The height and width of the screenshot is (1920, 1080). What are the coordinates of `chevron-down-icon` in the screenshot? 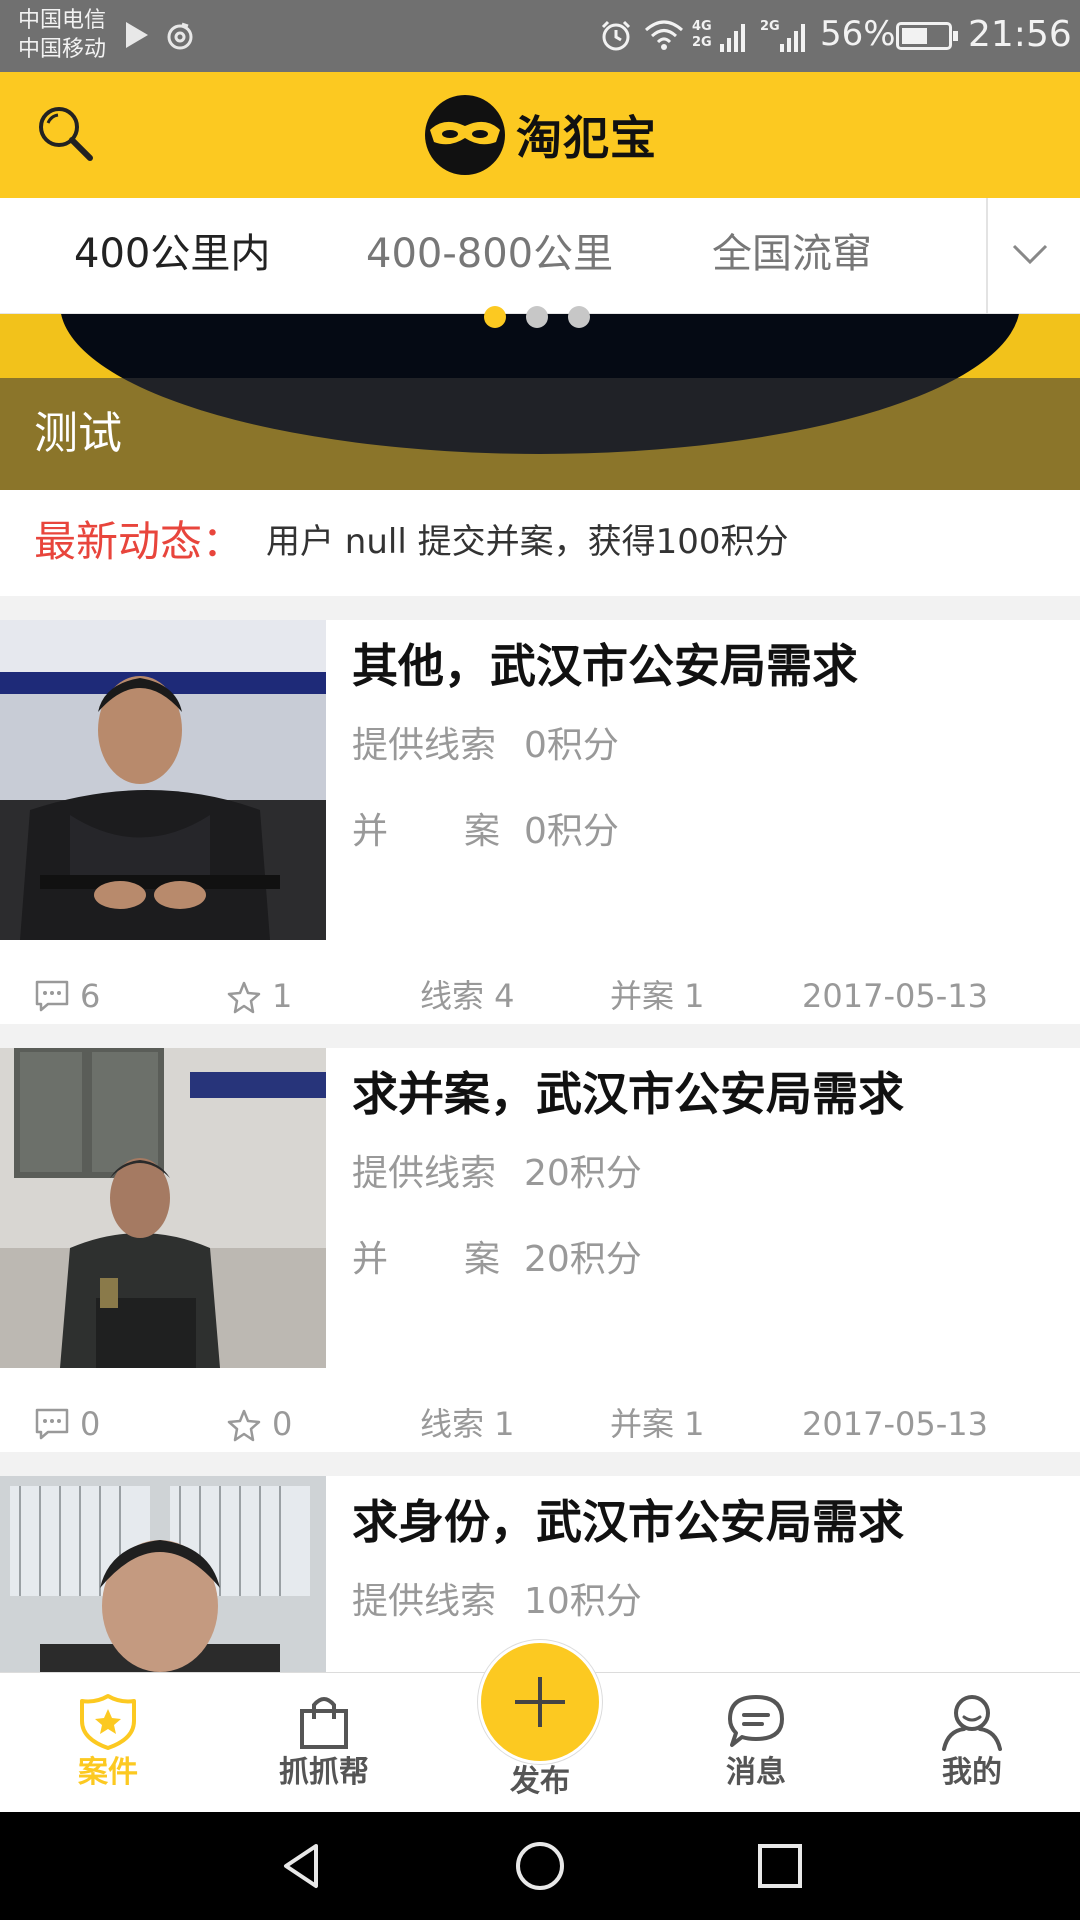 It's located at (1030, 253).